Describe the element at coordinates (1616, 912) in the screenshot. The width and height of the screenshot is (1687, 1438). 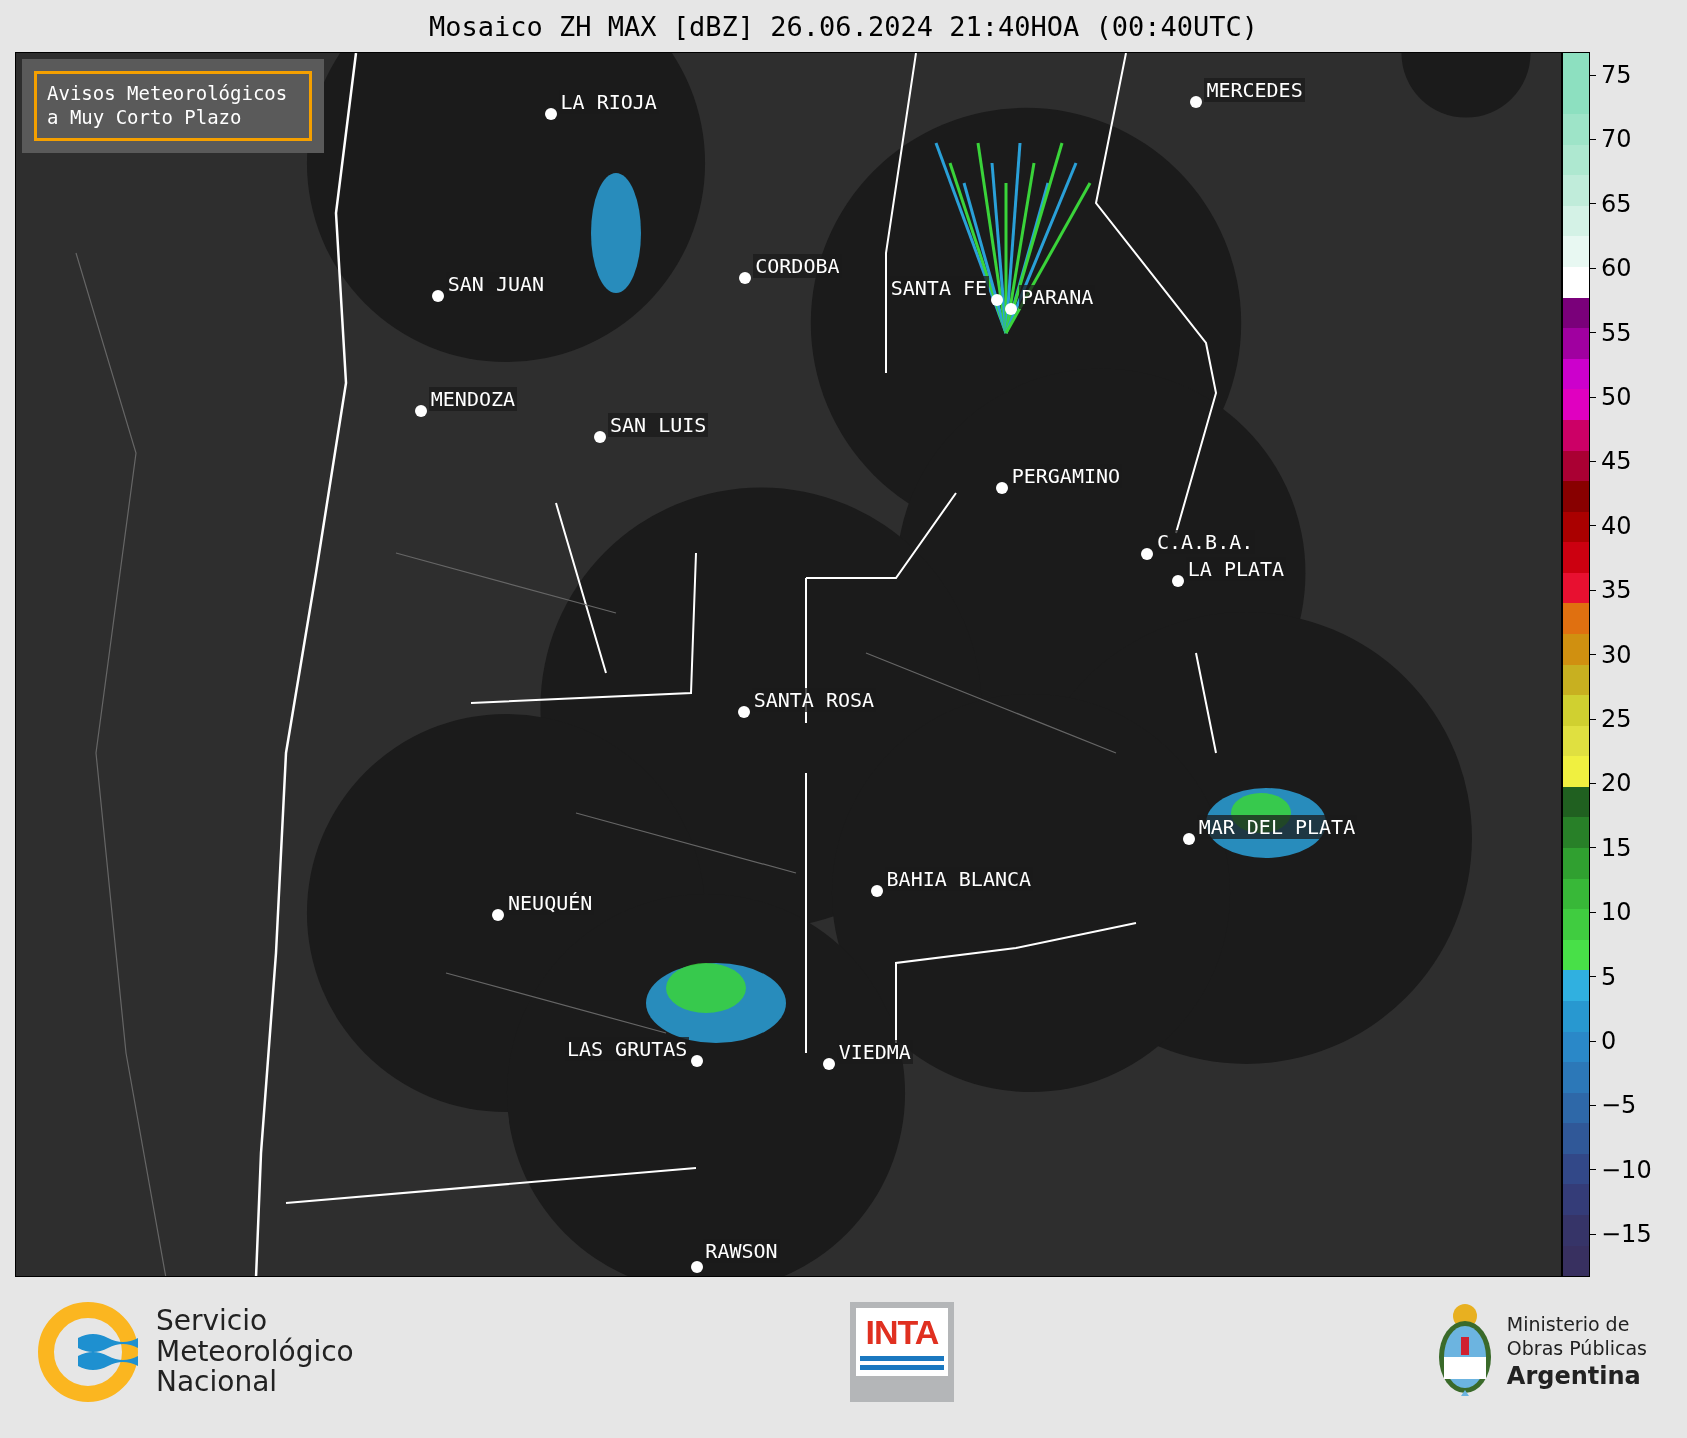
I see `colorbar-tick-label: 10` at that location.